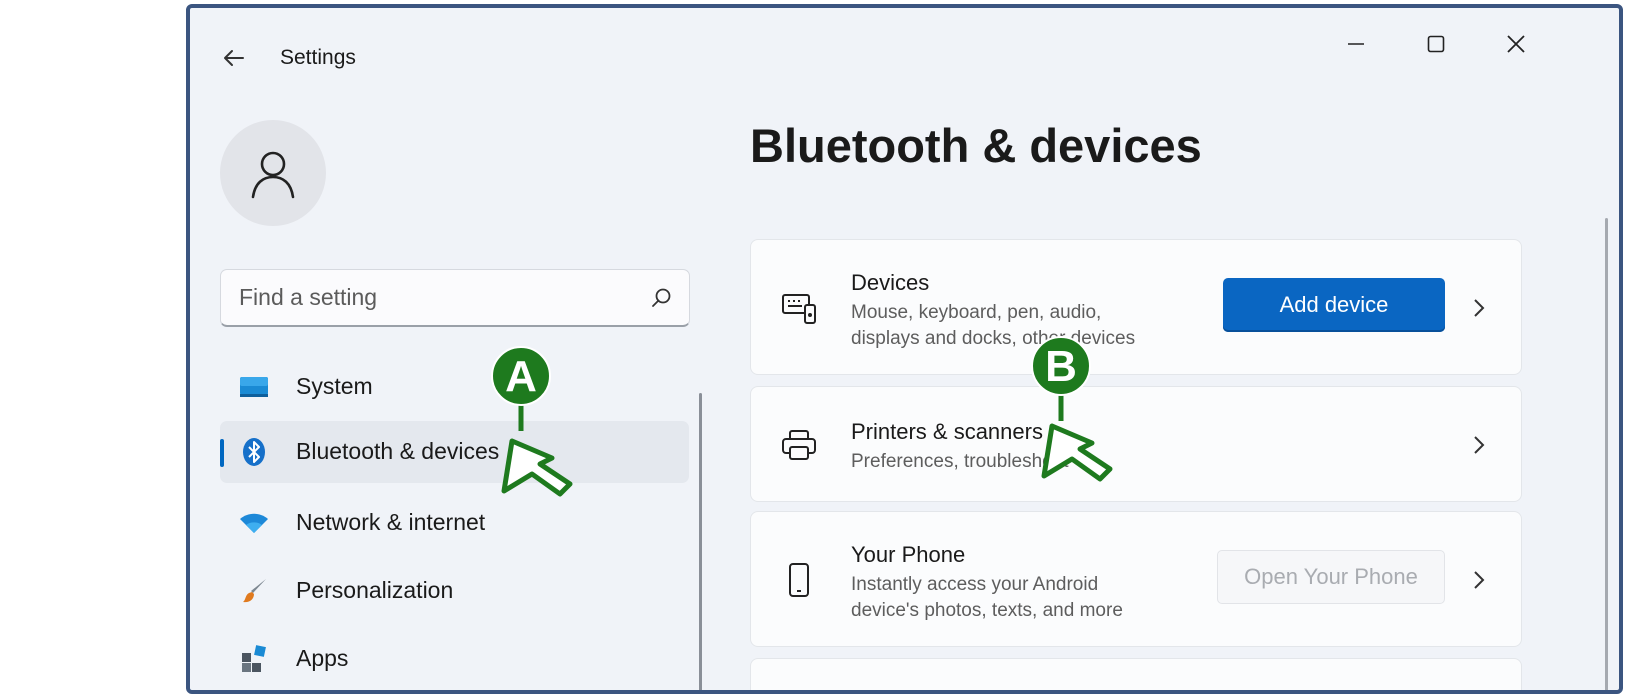 This screenshot has height=699, width=1629. Describe the element at coordinates (1076, 412) in the screenshot. I see `annotation-marker-b: B` at that location.